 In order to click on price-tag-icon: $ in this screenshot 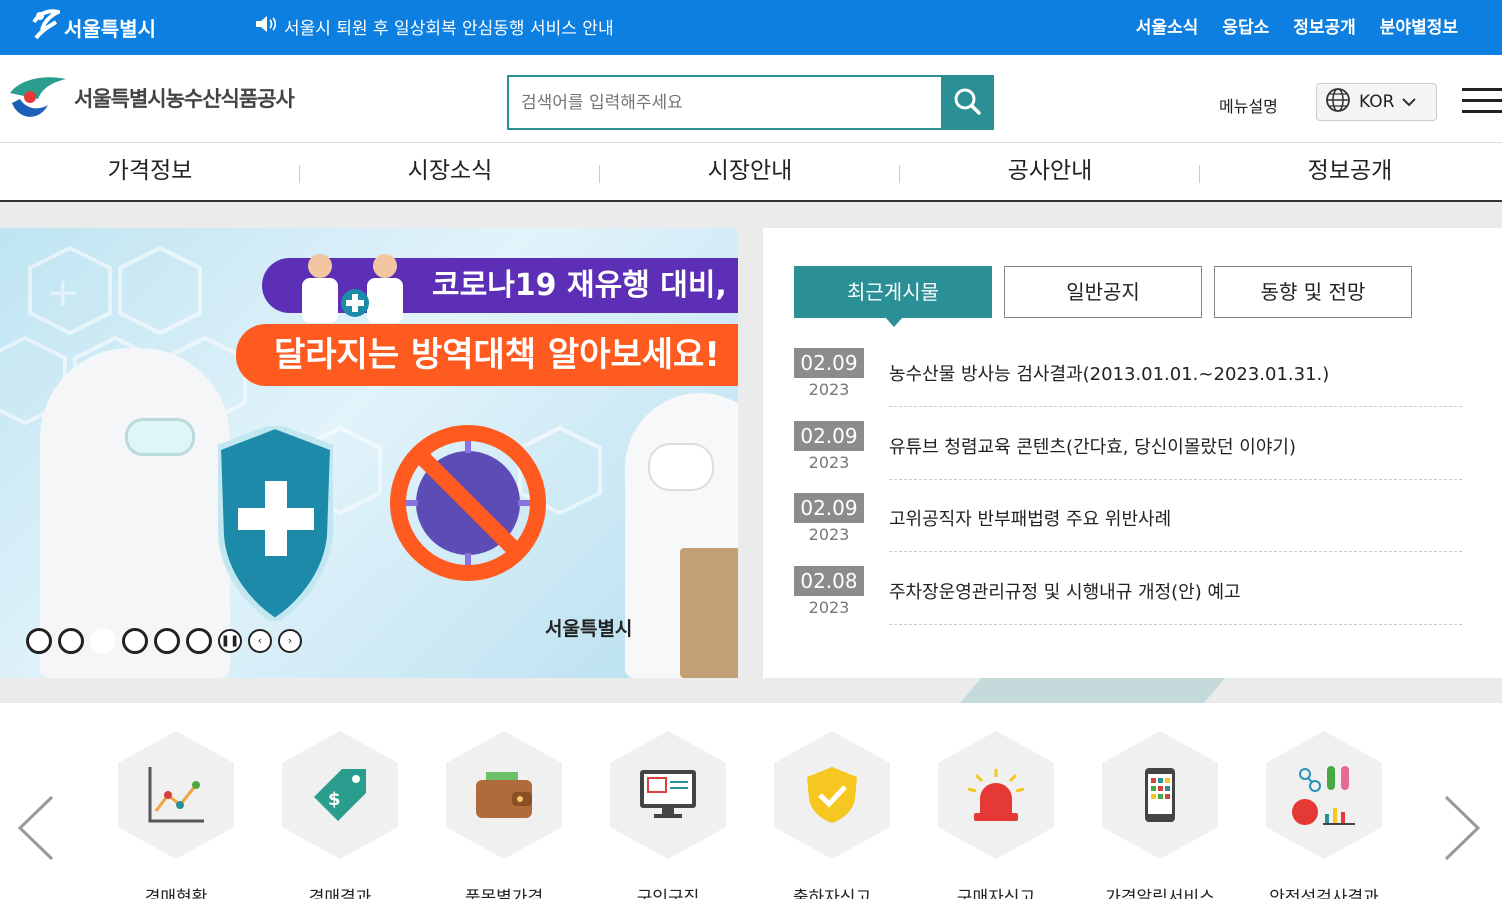, I will do `click(340, 795)`.